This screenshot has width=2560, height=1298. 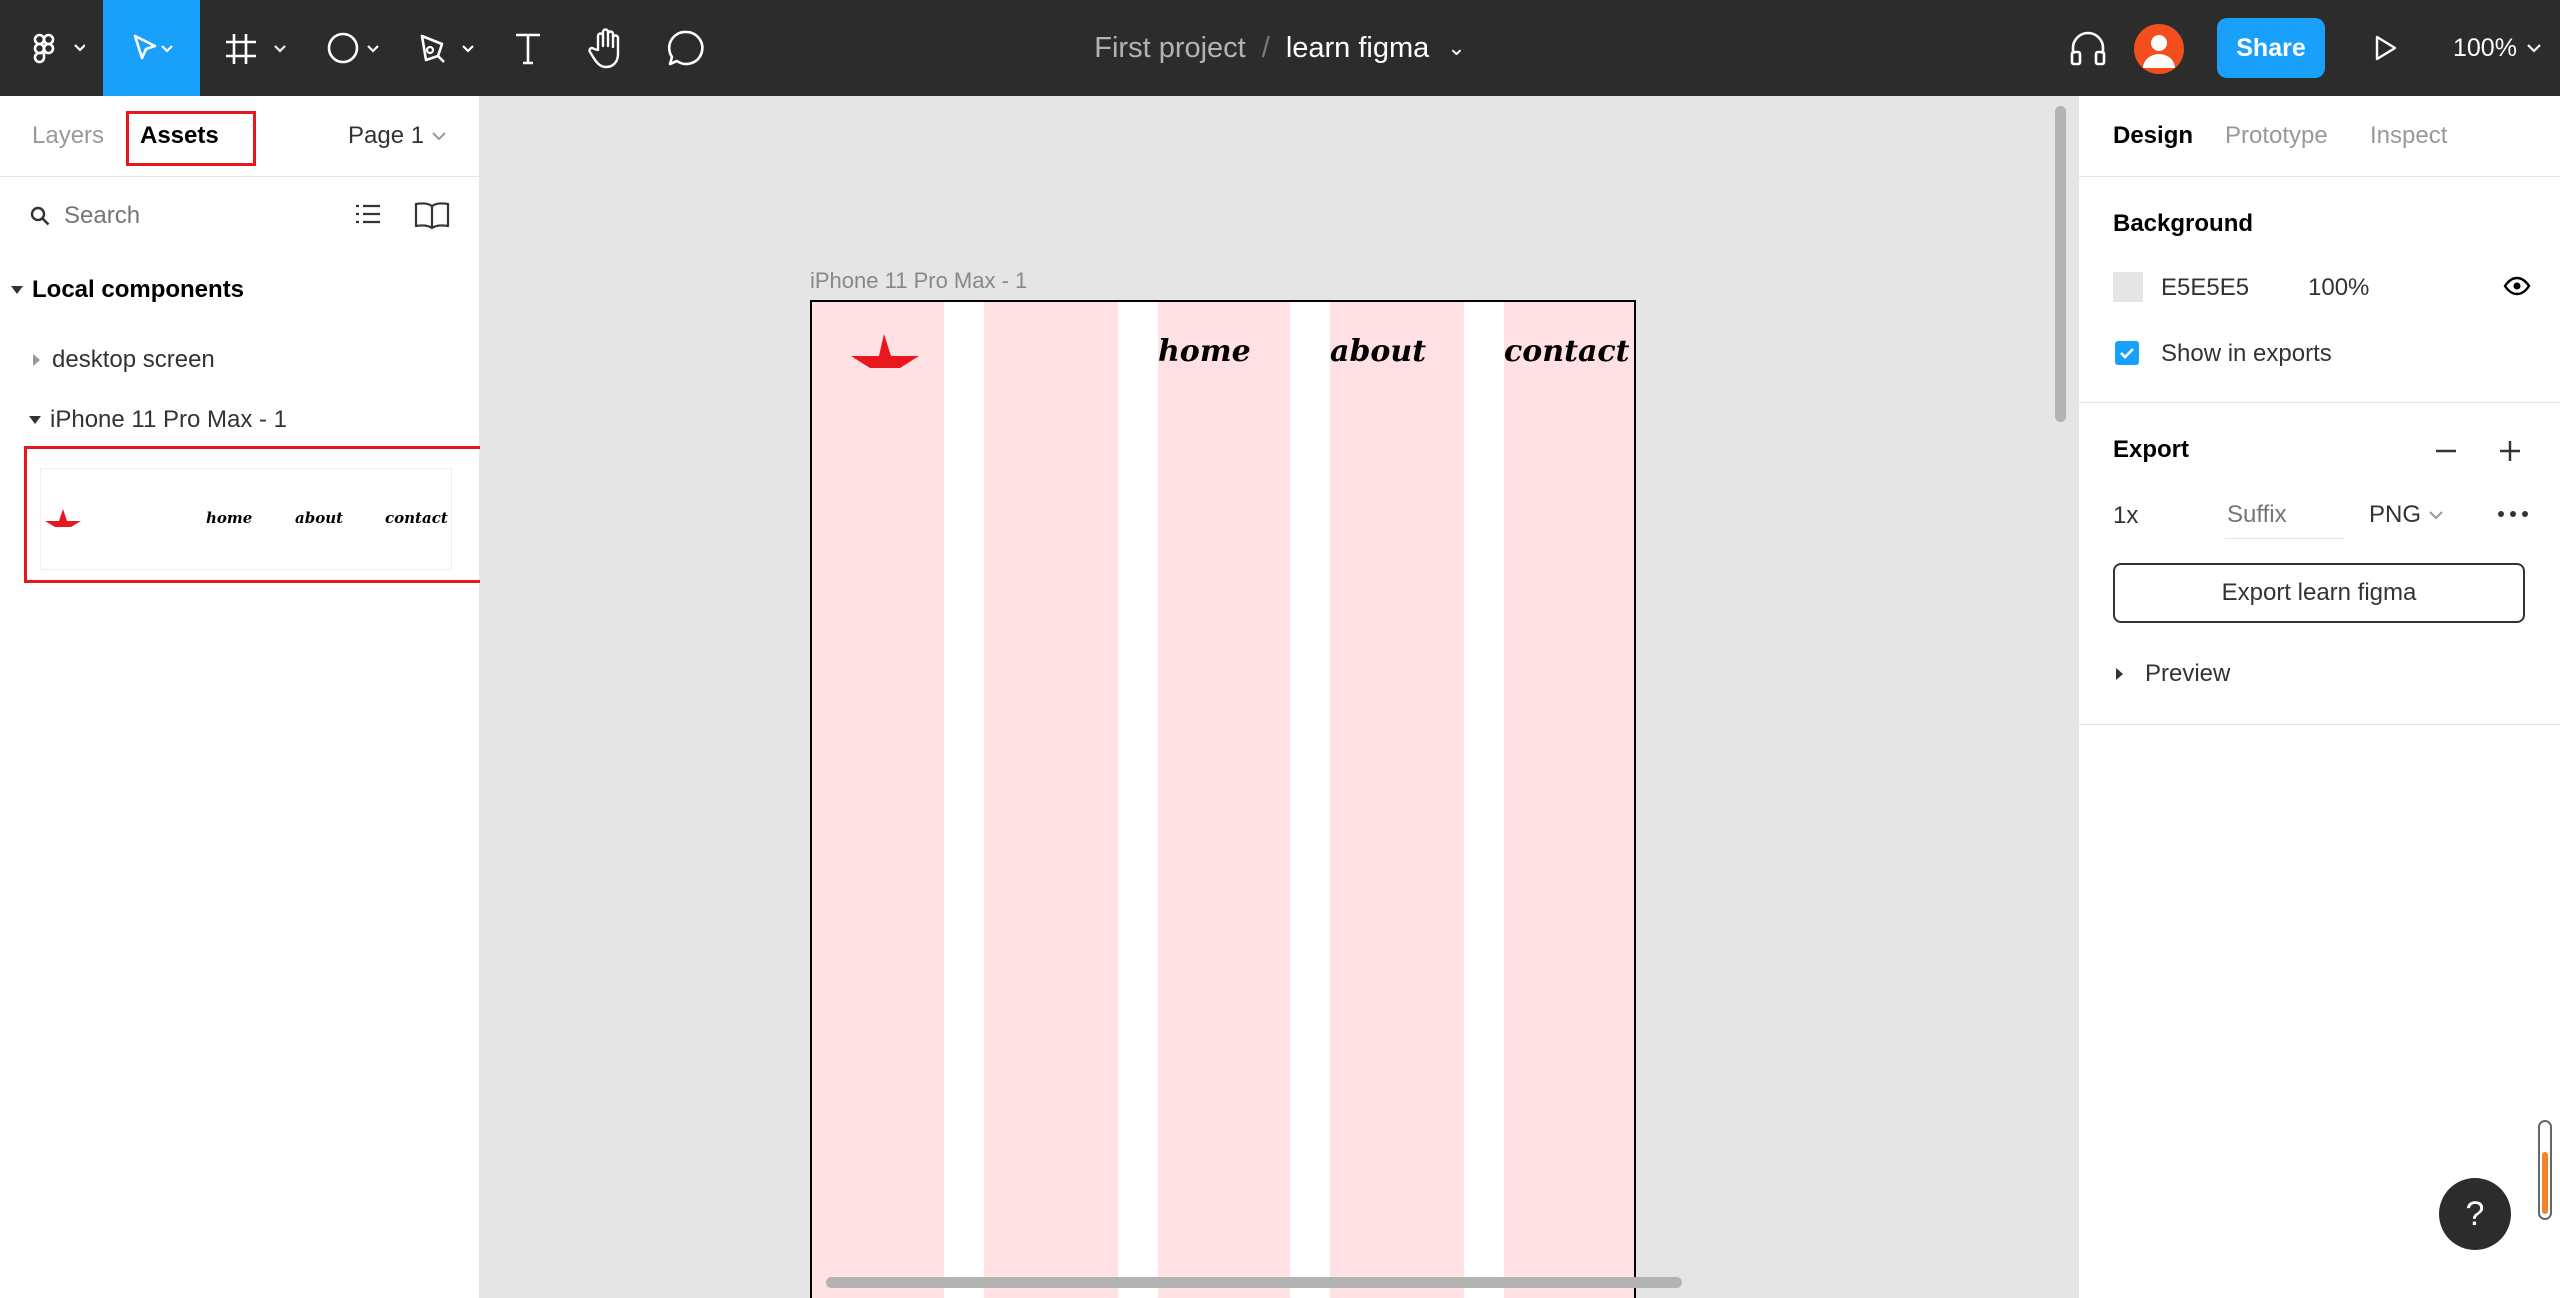 What do you see at coordinates (2513, 514) in the screenshot?
I see `more-options-icon` at bounding box center [2513, 514].